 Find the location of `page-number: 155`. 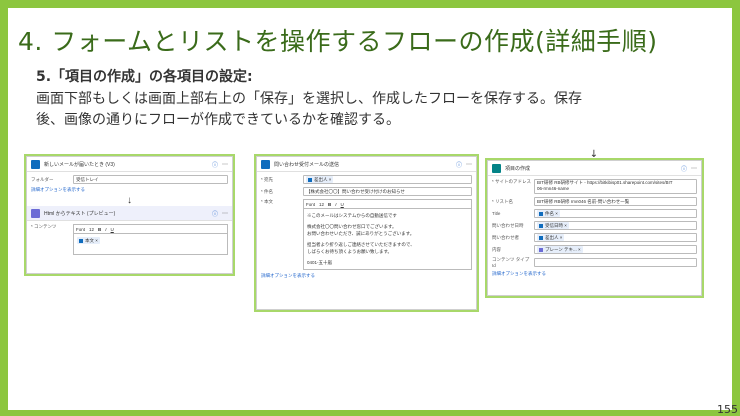

page-number: 155 is located at coordinates (727, 409).